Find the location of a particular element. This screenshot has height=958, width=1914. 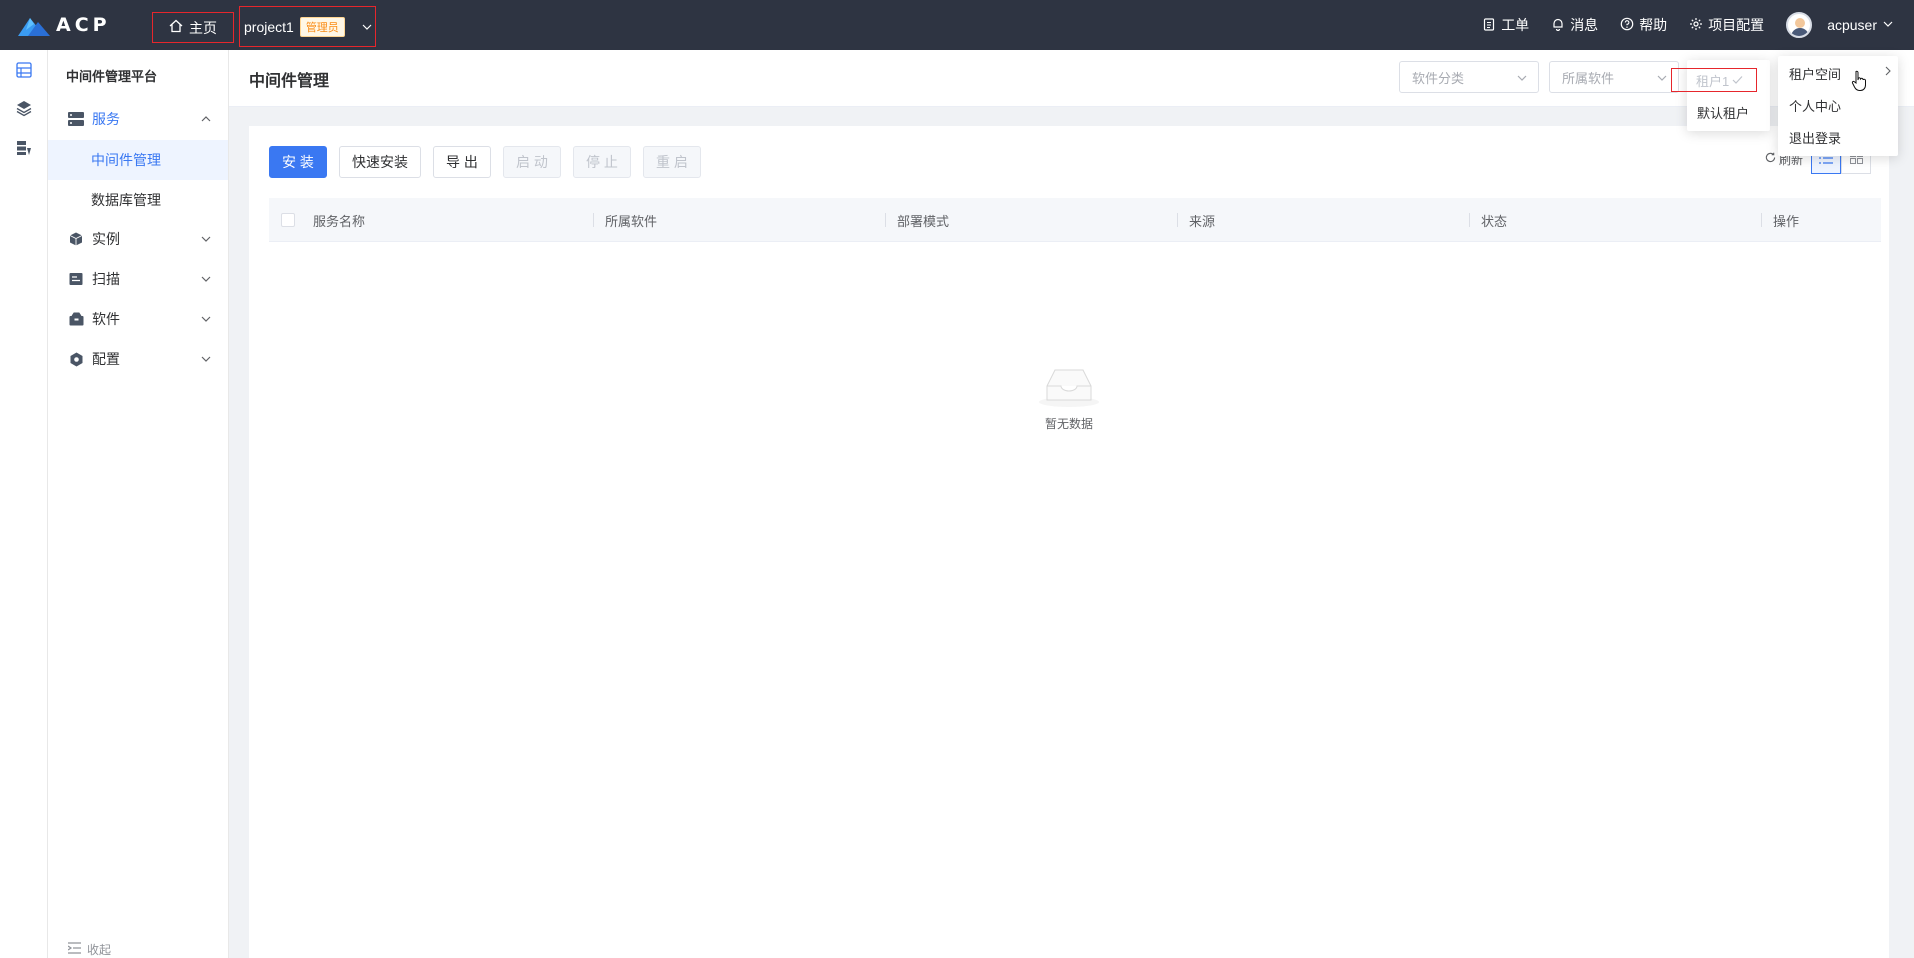

username: acpuser is located at coordinates (1852, 25).